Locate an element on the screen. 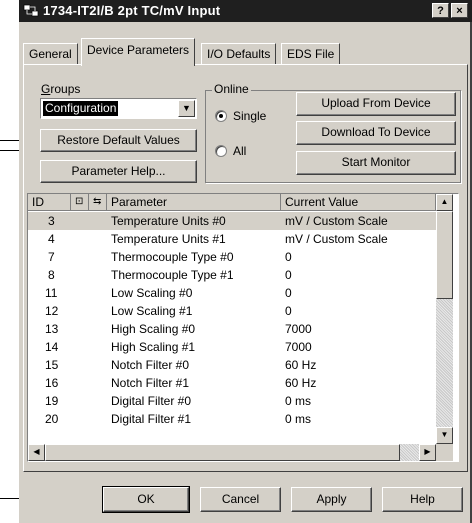 The height and width of the screenshot is (523, 472). header-id: ID is located at coordinates (49, 202).